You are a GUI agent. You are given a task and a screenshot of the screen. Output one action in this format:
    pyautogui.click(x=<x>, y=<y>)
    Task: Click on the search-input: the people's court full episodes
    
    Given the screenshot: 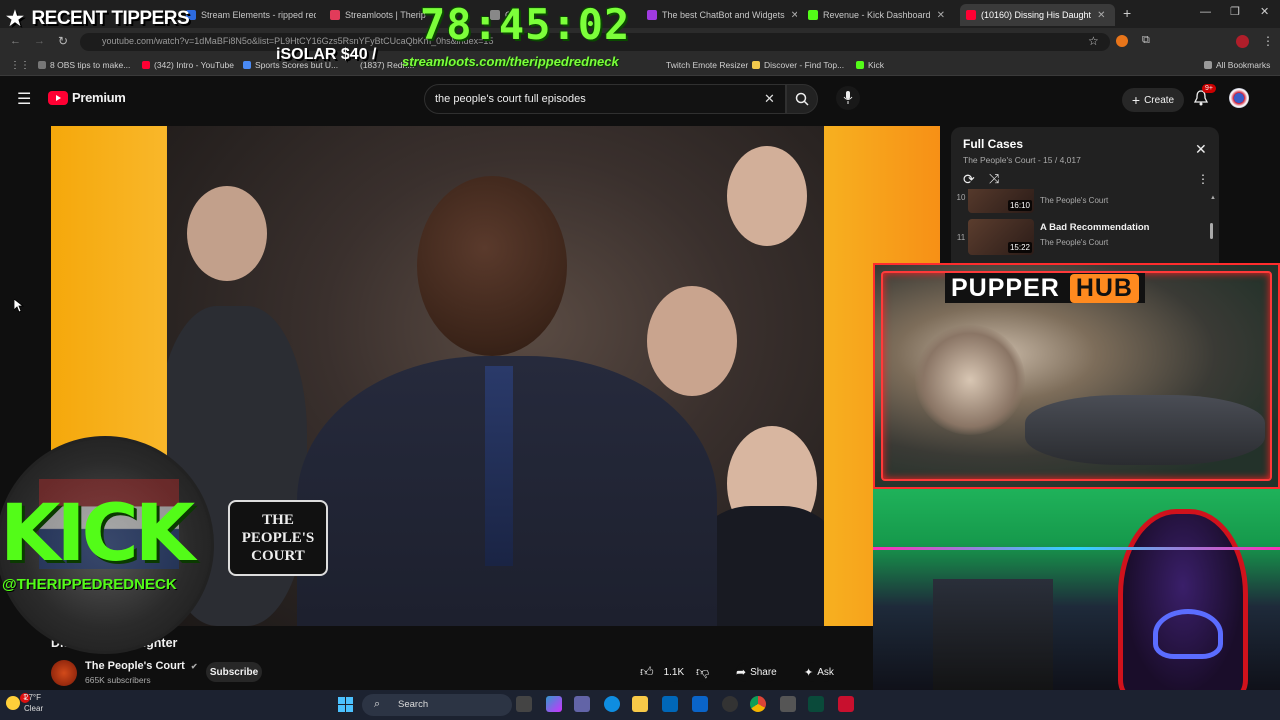 What is the action you would take?
    pyautogui.click(x=605, y=99)
    